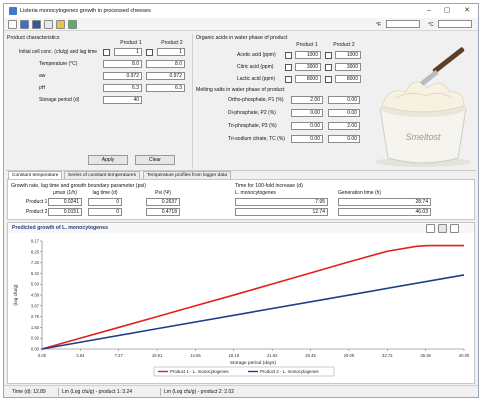  What do you see at coordinates (58, 64) in the screenshot?
I see `temperature-label: Temperature (°C)` at bounding box center [58, 64].